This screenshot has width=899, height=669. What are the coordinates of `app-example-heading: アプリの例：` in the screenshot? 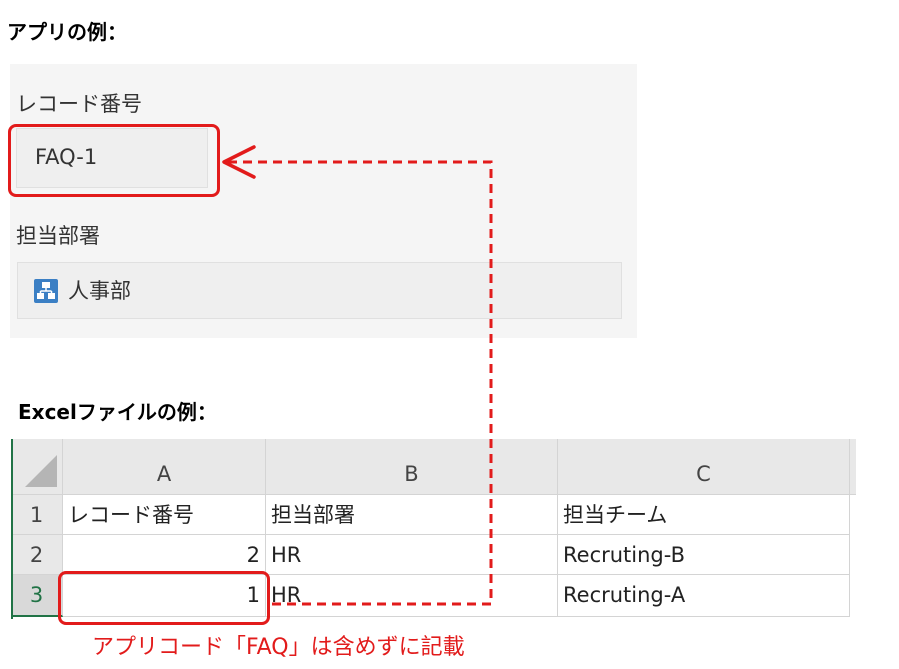 It's located at (67, 32).